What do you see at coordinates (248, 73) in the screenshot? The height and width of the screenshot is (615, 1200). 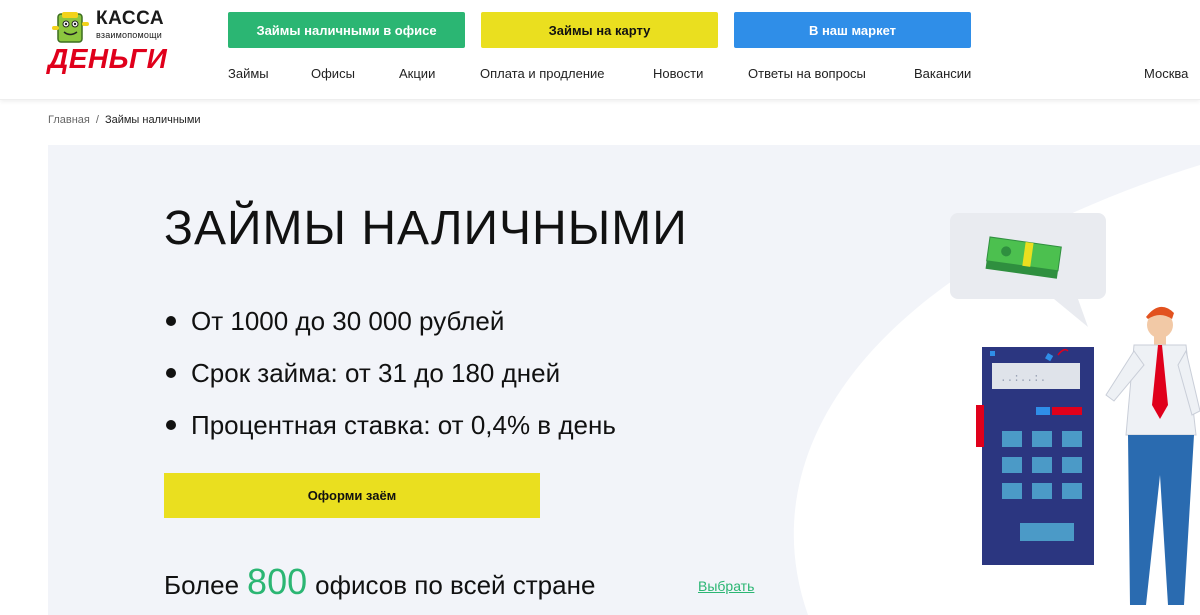 I see `nav-item-loans: Займы` at bounding box center [248, 73].